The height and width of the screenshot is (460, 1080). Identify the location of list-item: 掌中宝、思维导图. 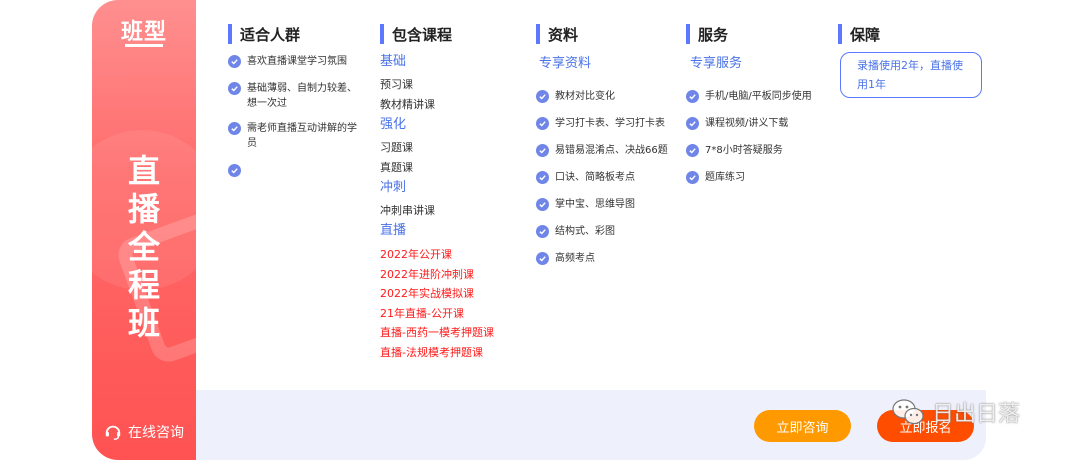
(606, 204).